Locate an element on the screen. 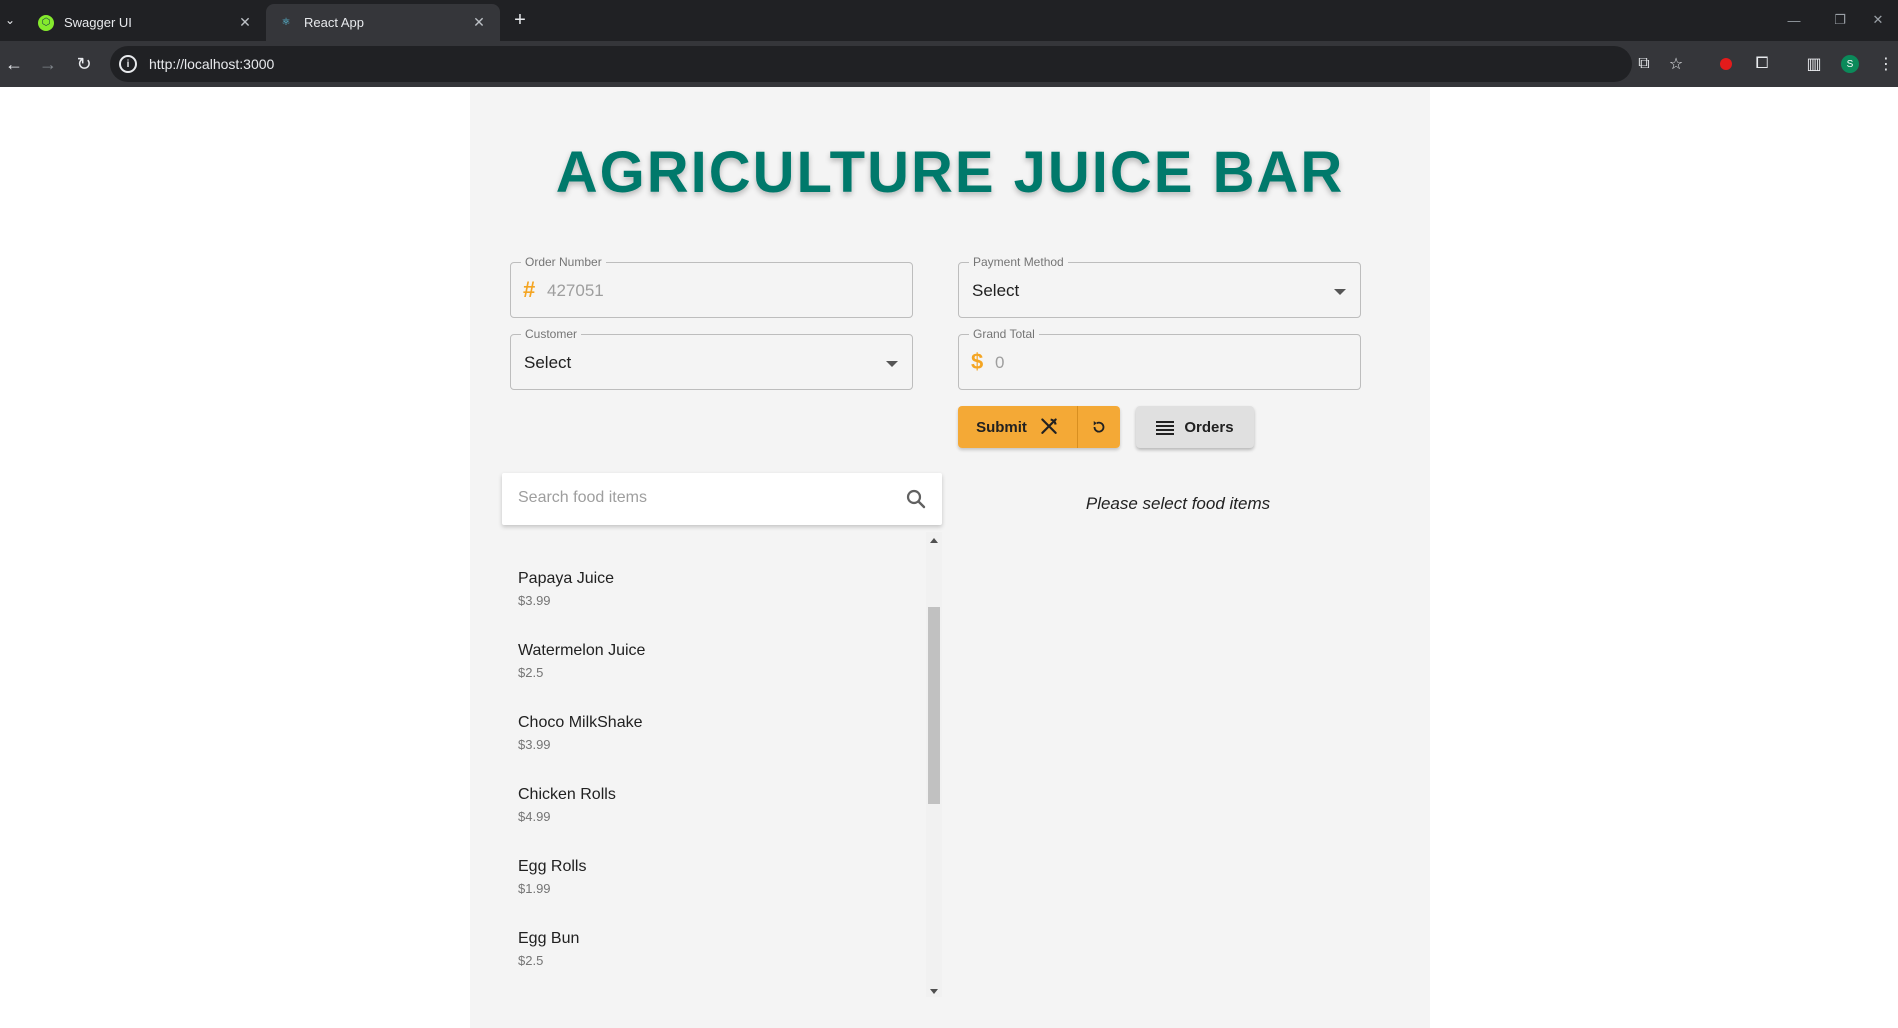 Image resolution: width=1898 pixels, height=1028 pixels. menu-kebab-icon: ⋮ is located at coordinates (1886, 64).